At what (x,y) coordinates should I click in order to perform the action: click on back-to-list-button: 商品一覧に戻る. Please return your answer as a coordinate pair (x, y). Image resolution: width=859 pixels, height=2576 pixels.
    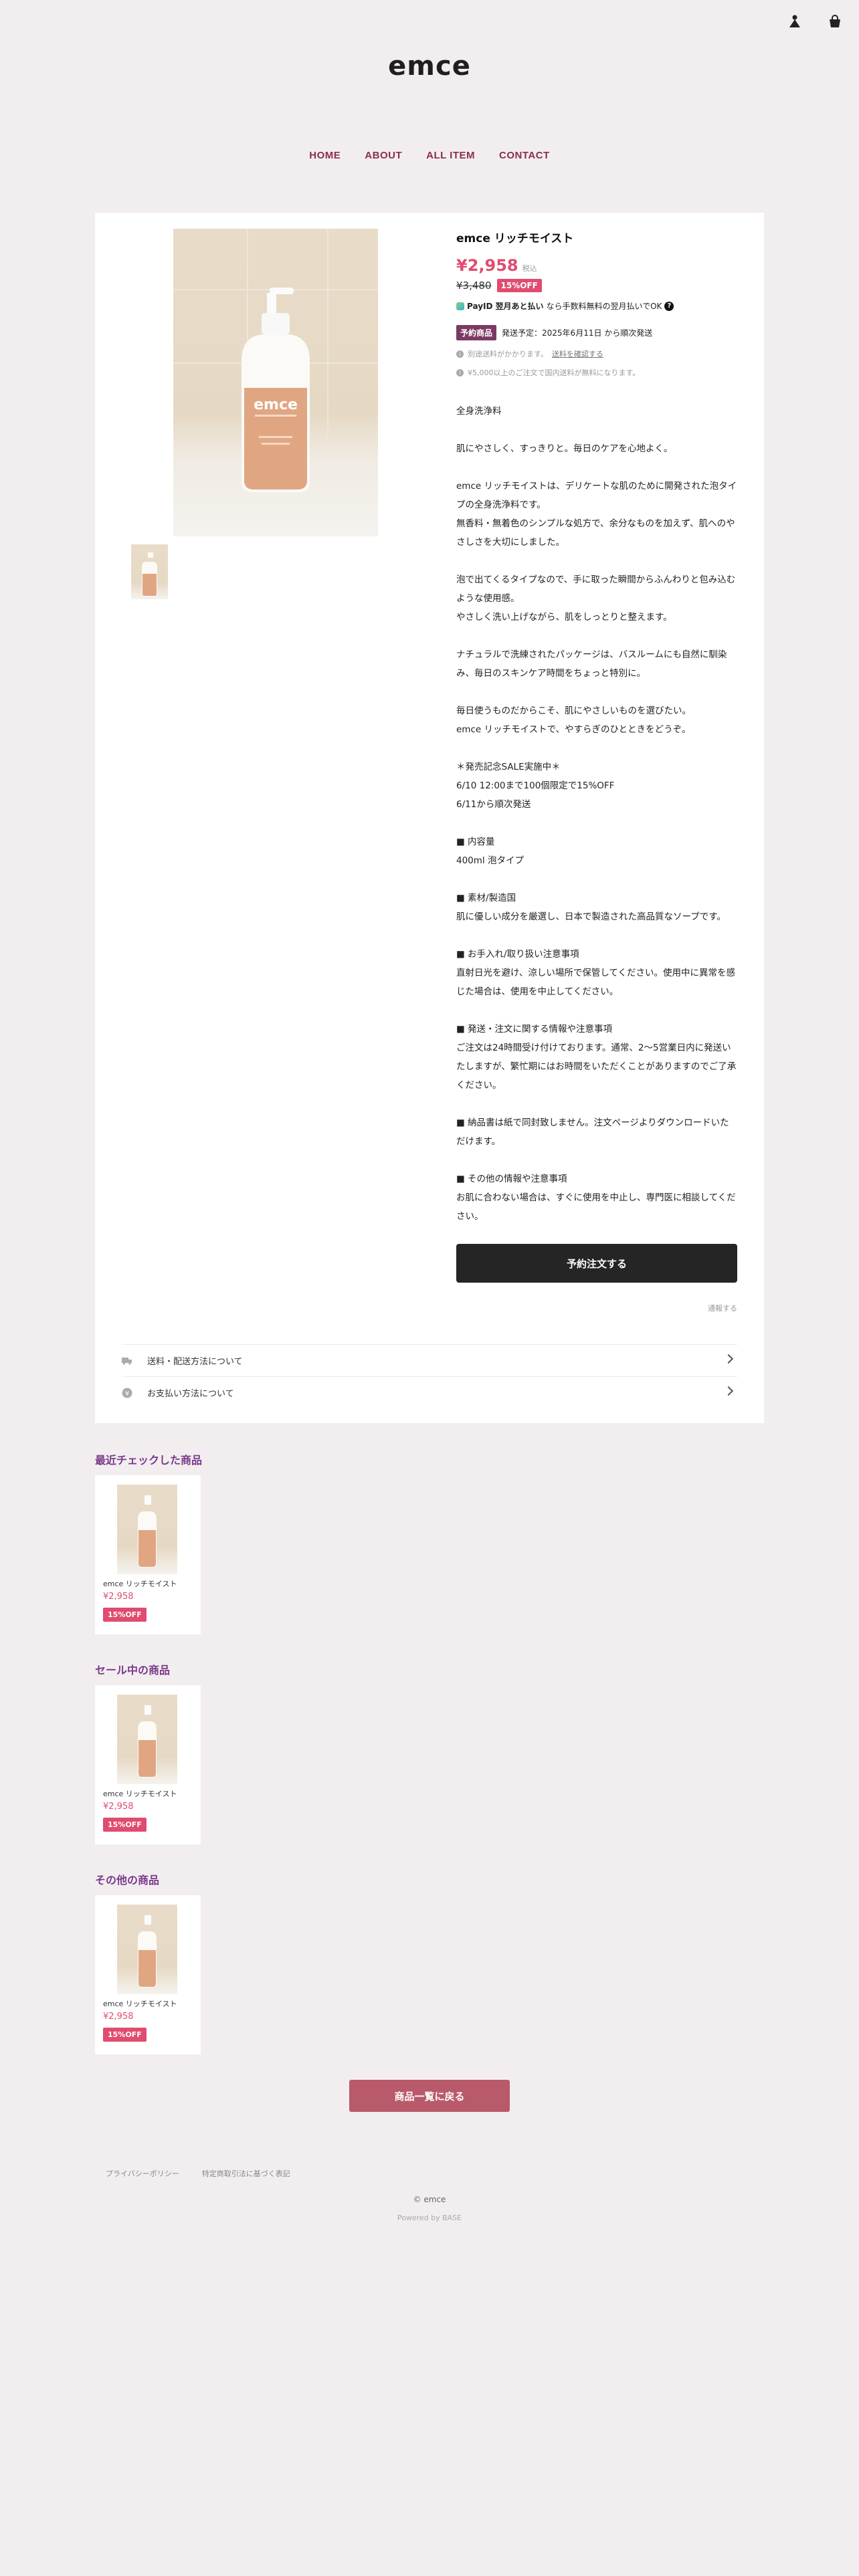
    Looking at the image, I should click on (429, 2096).